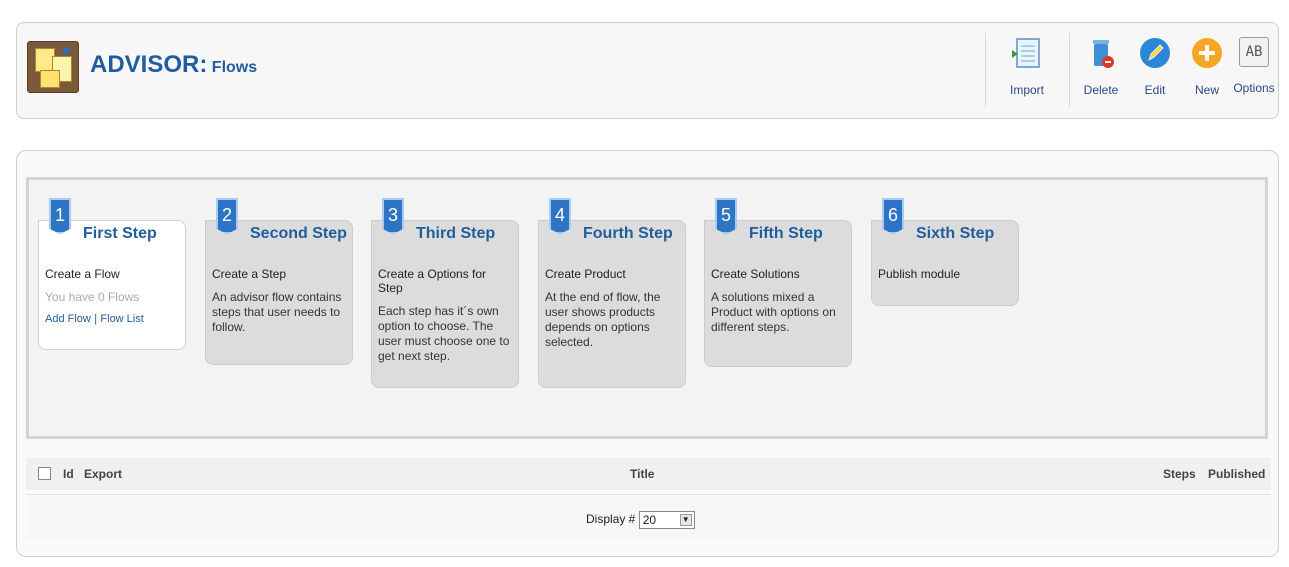 Image resolution: width=1289 pixels, height=567 pixels. Describe the element at coordinates (1207, 72) in the screenshot. I see `new-button: New` at that location.